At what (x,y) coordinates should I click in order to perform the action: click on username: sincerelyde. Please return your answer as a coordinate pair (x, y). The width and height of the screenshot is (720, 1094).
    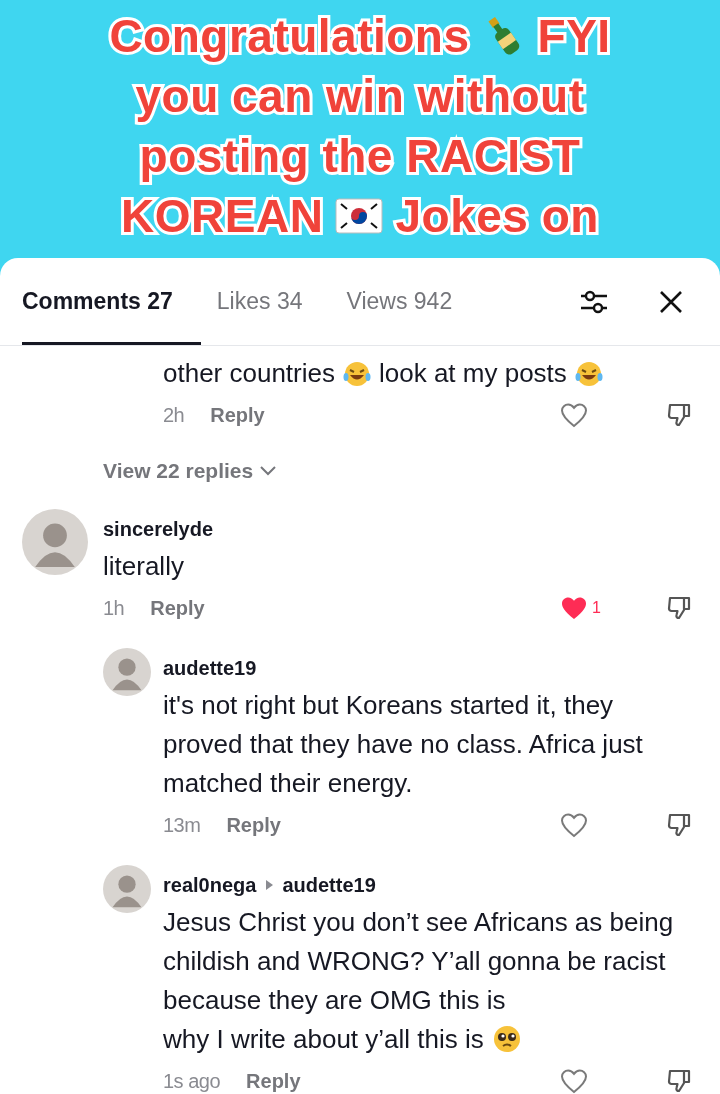
    Looking at the image, I should click on (158, 528).